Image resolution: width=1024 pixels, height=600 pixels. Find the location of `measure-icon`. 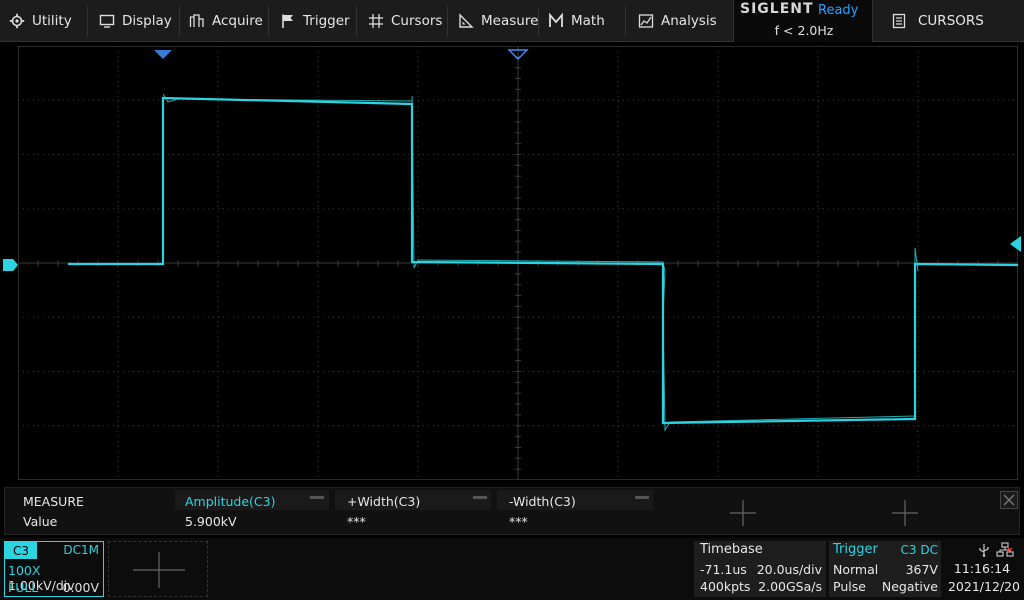

measure-icon is located at coordinates (466, 20).